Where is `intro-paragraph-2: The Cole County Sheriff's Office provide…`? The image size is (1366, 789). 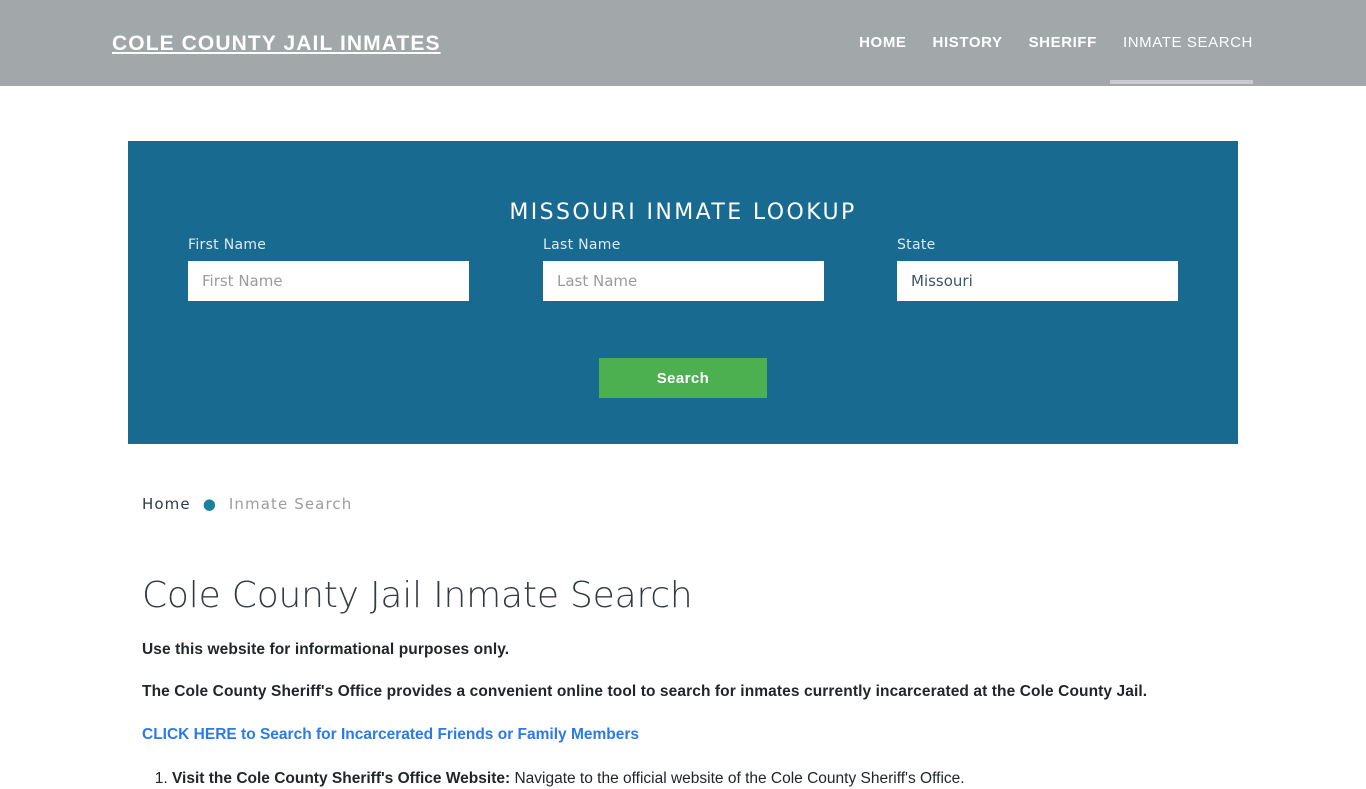 intro-paragraph-2: The Cole County Sheriff's Office provide… is located at coordinates (645, 691).